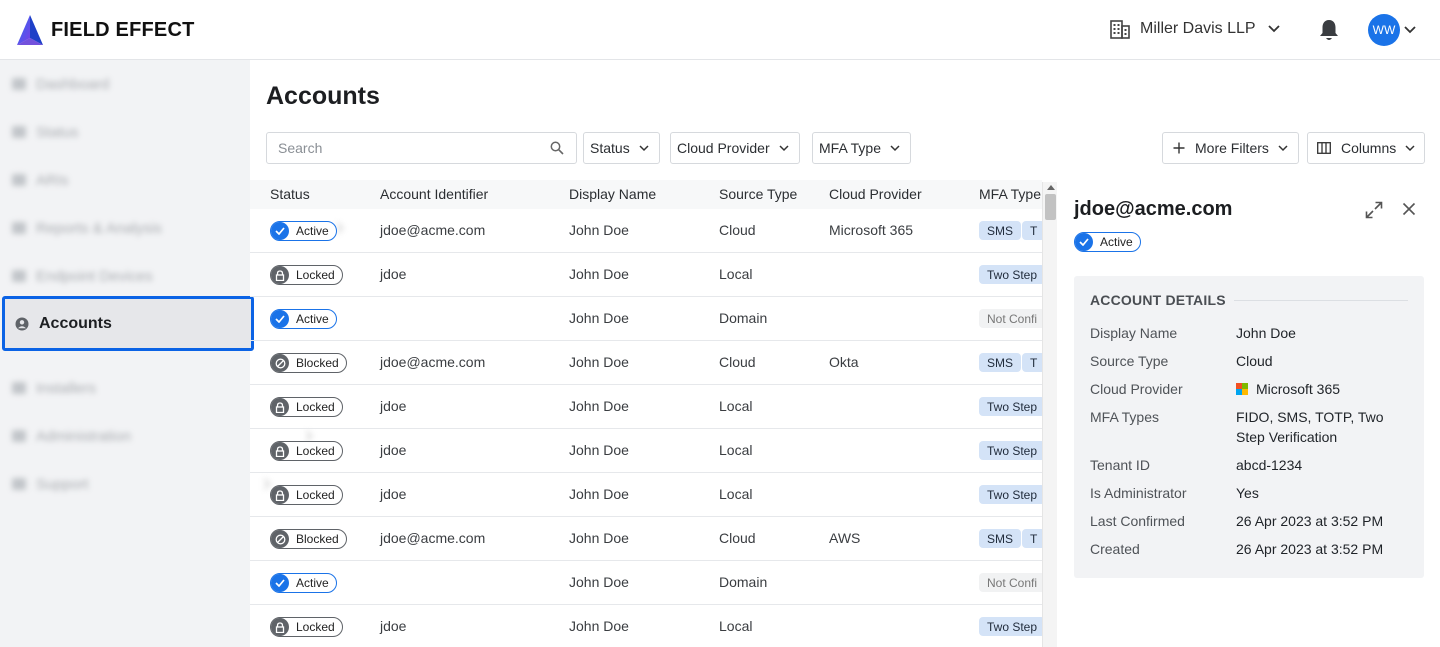 This screenshot has height=647, width=1440. I want to click on sidebar-item-dashboard: Dashboard, so click(60, 84).